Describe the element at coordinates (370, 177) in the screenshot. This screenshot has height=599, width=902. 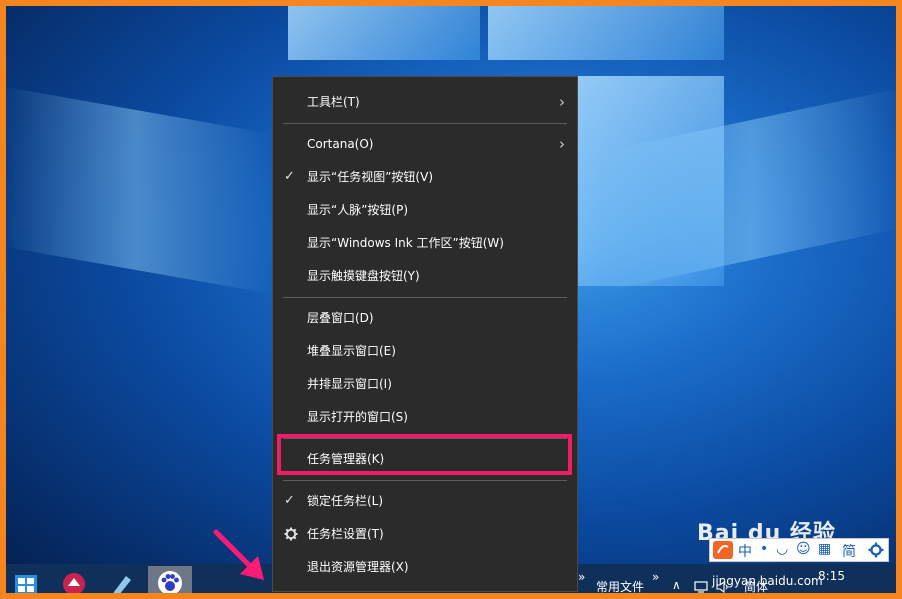
I see `menu-item-label: 显示“任务视图”按钮(V)` at that location.